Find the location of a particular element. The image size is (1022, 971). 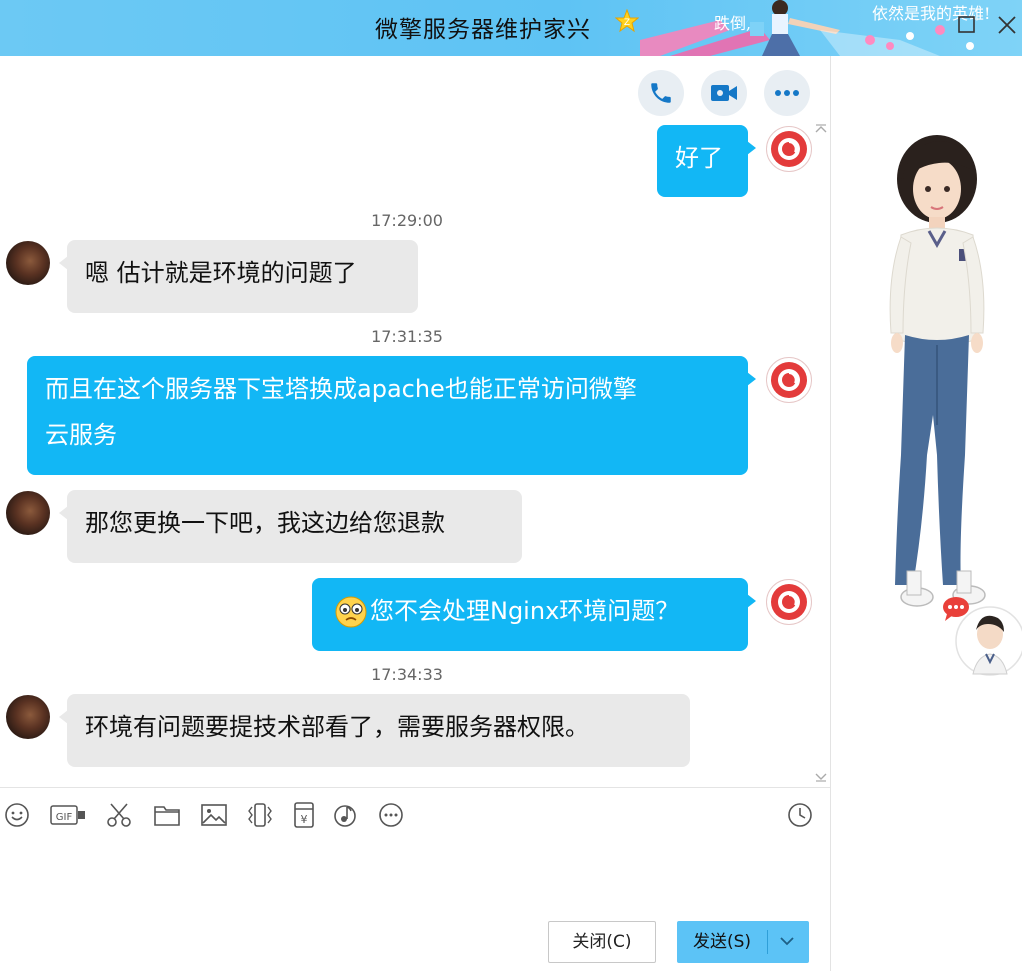

message-text: 那您更换一下吧，我这边给您退款 is located at coordinates (265, 523).